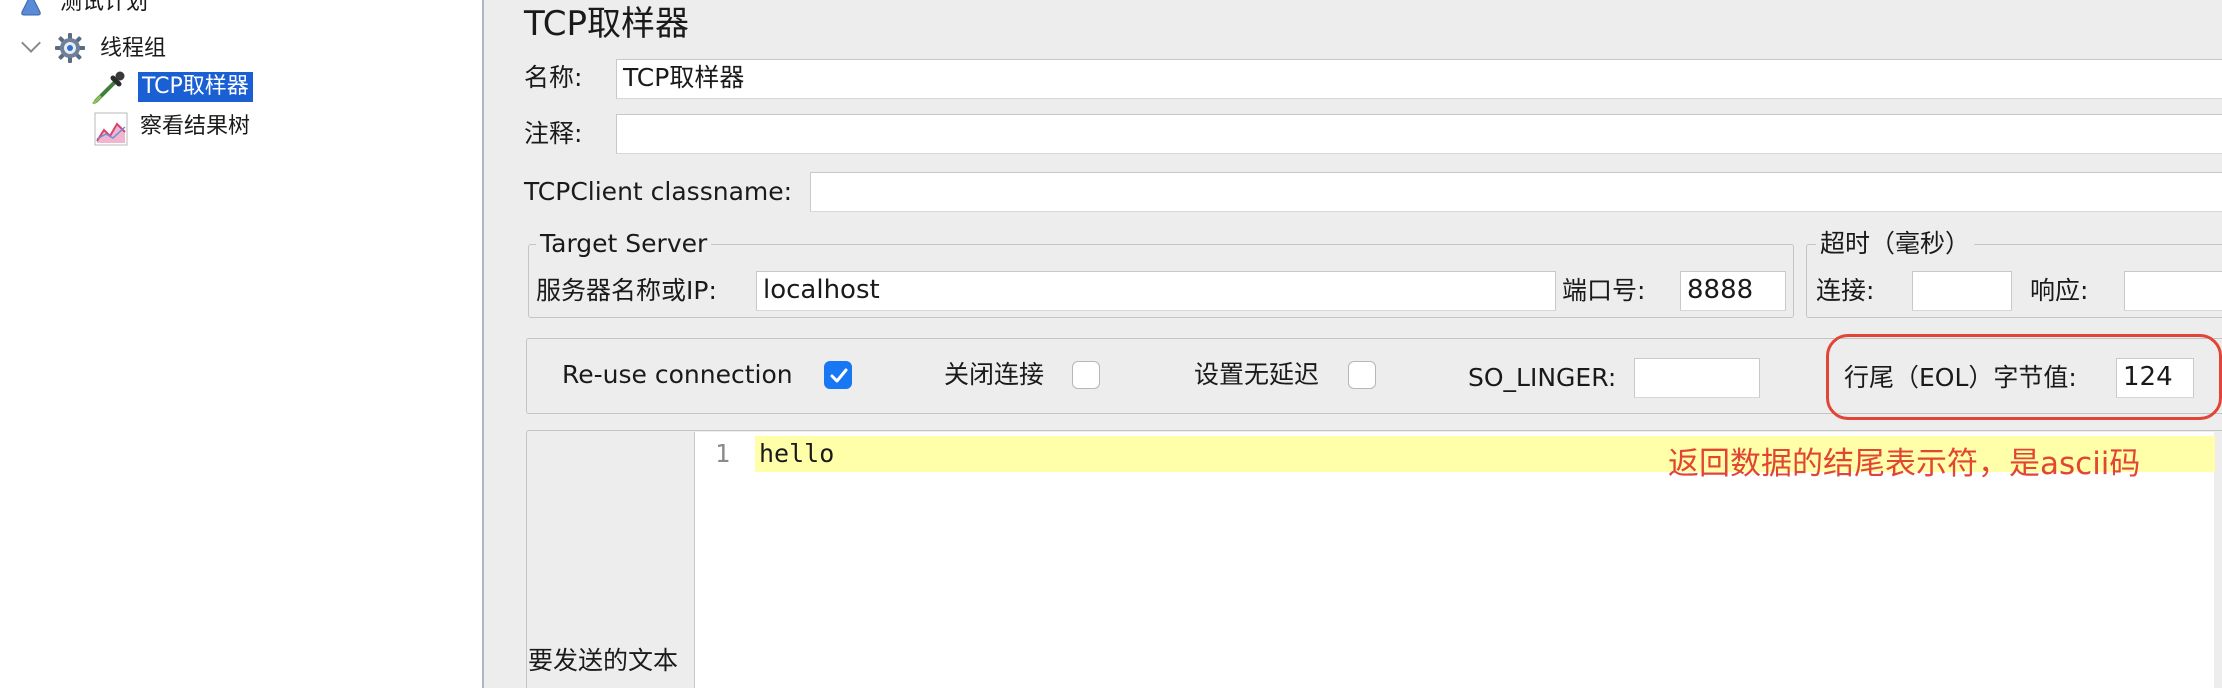 Image resolution: width=2222 pixels, height=688 pixels. What do you see at coordinates (553, 77) in the screenshot?
I see `name-label: 名称:` at bounding box center [553, 77].